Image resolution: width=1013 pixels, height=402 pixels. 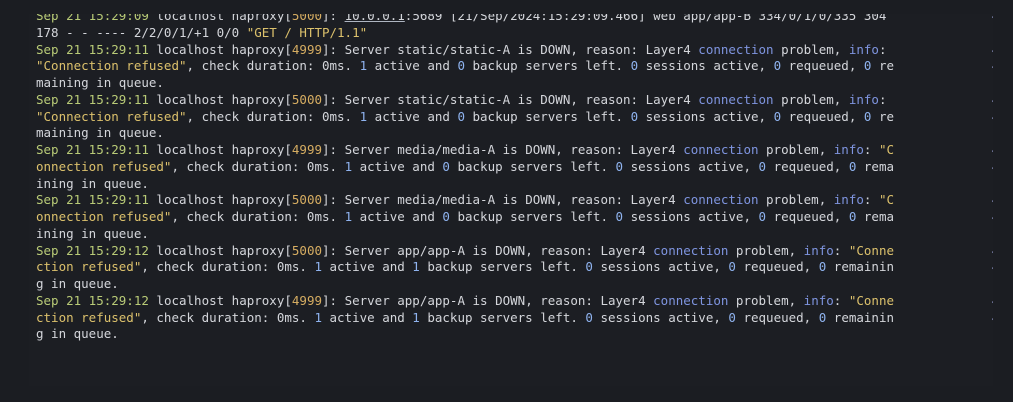 What do you see at coordinates (306, 250) in the screenshot?
I see `log-segment: 5000` at bounding box center [306, 250].